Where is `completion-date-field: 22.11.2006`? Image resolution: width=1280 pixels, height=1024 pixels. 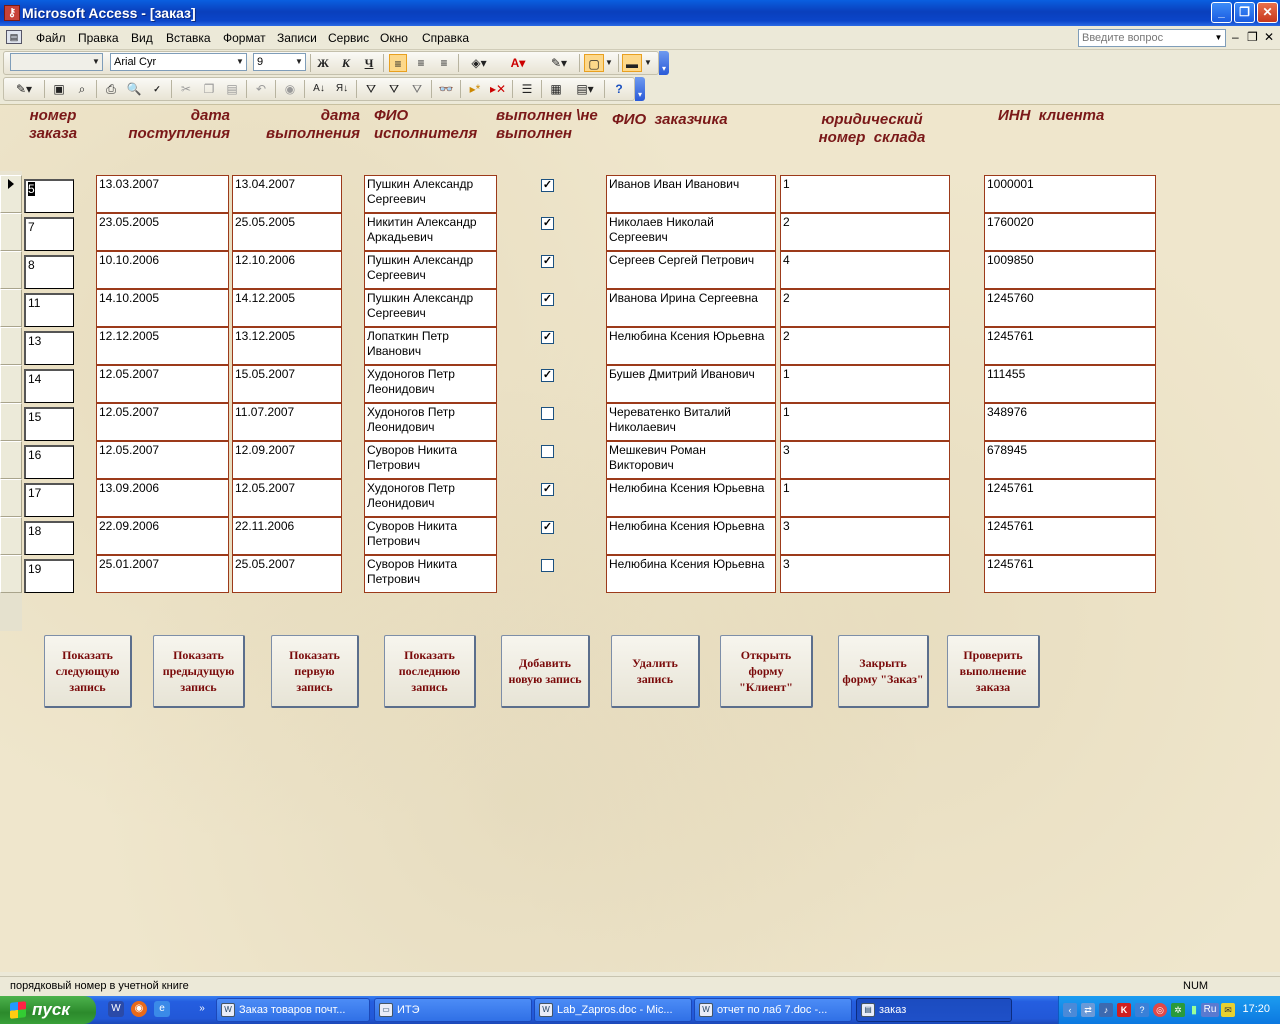
completion-date-field: 22.11.2006 is located at coordinates (287, 536).